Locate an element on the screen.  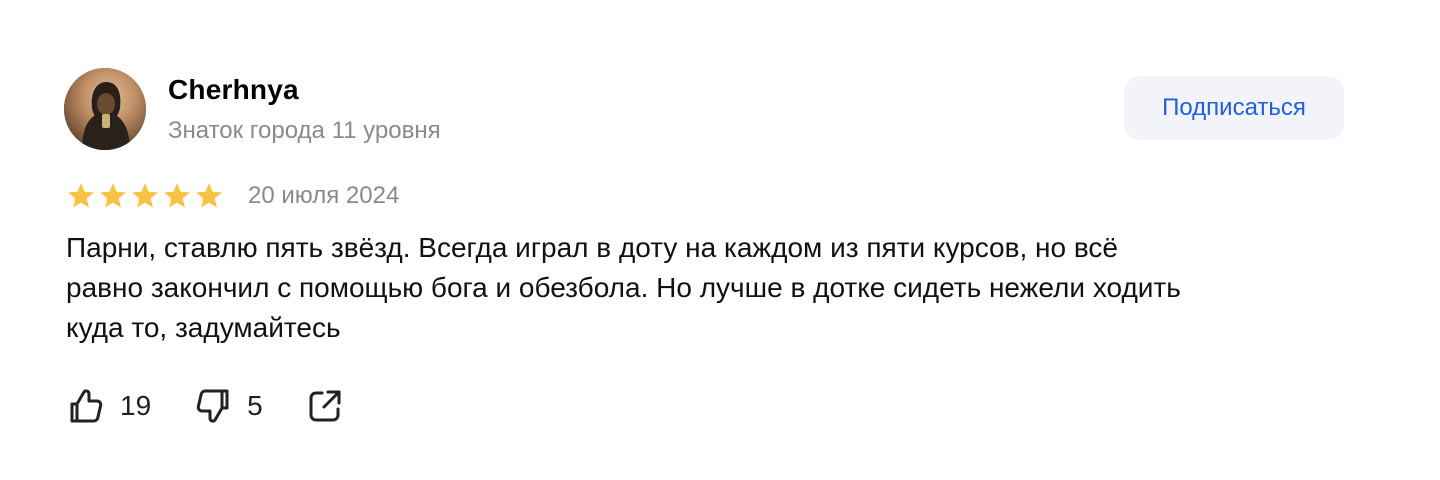
thumbs-up-icon is located at coordinates (86, 406).